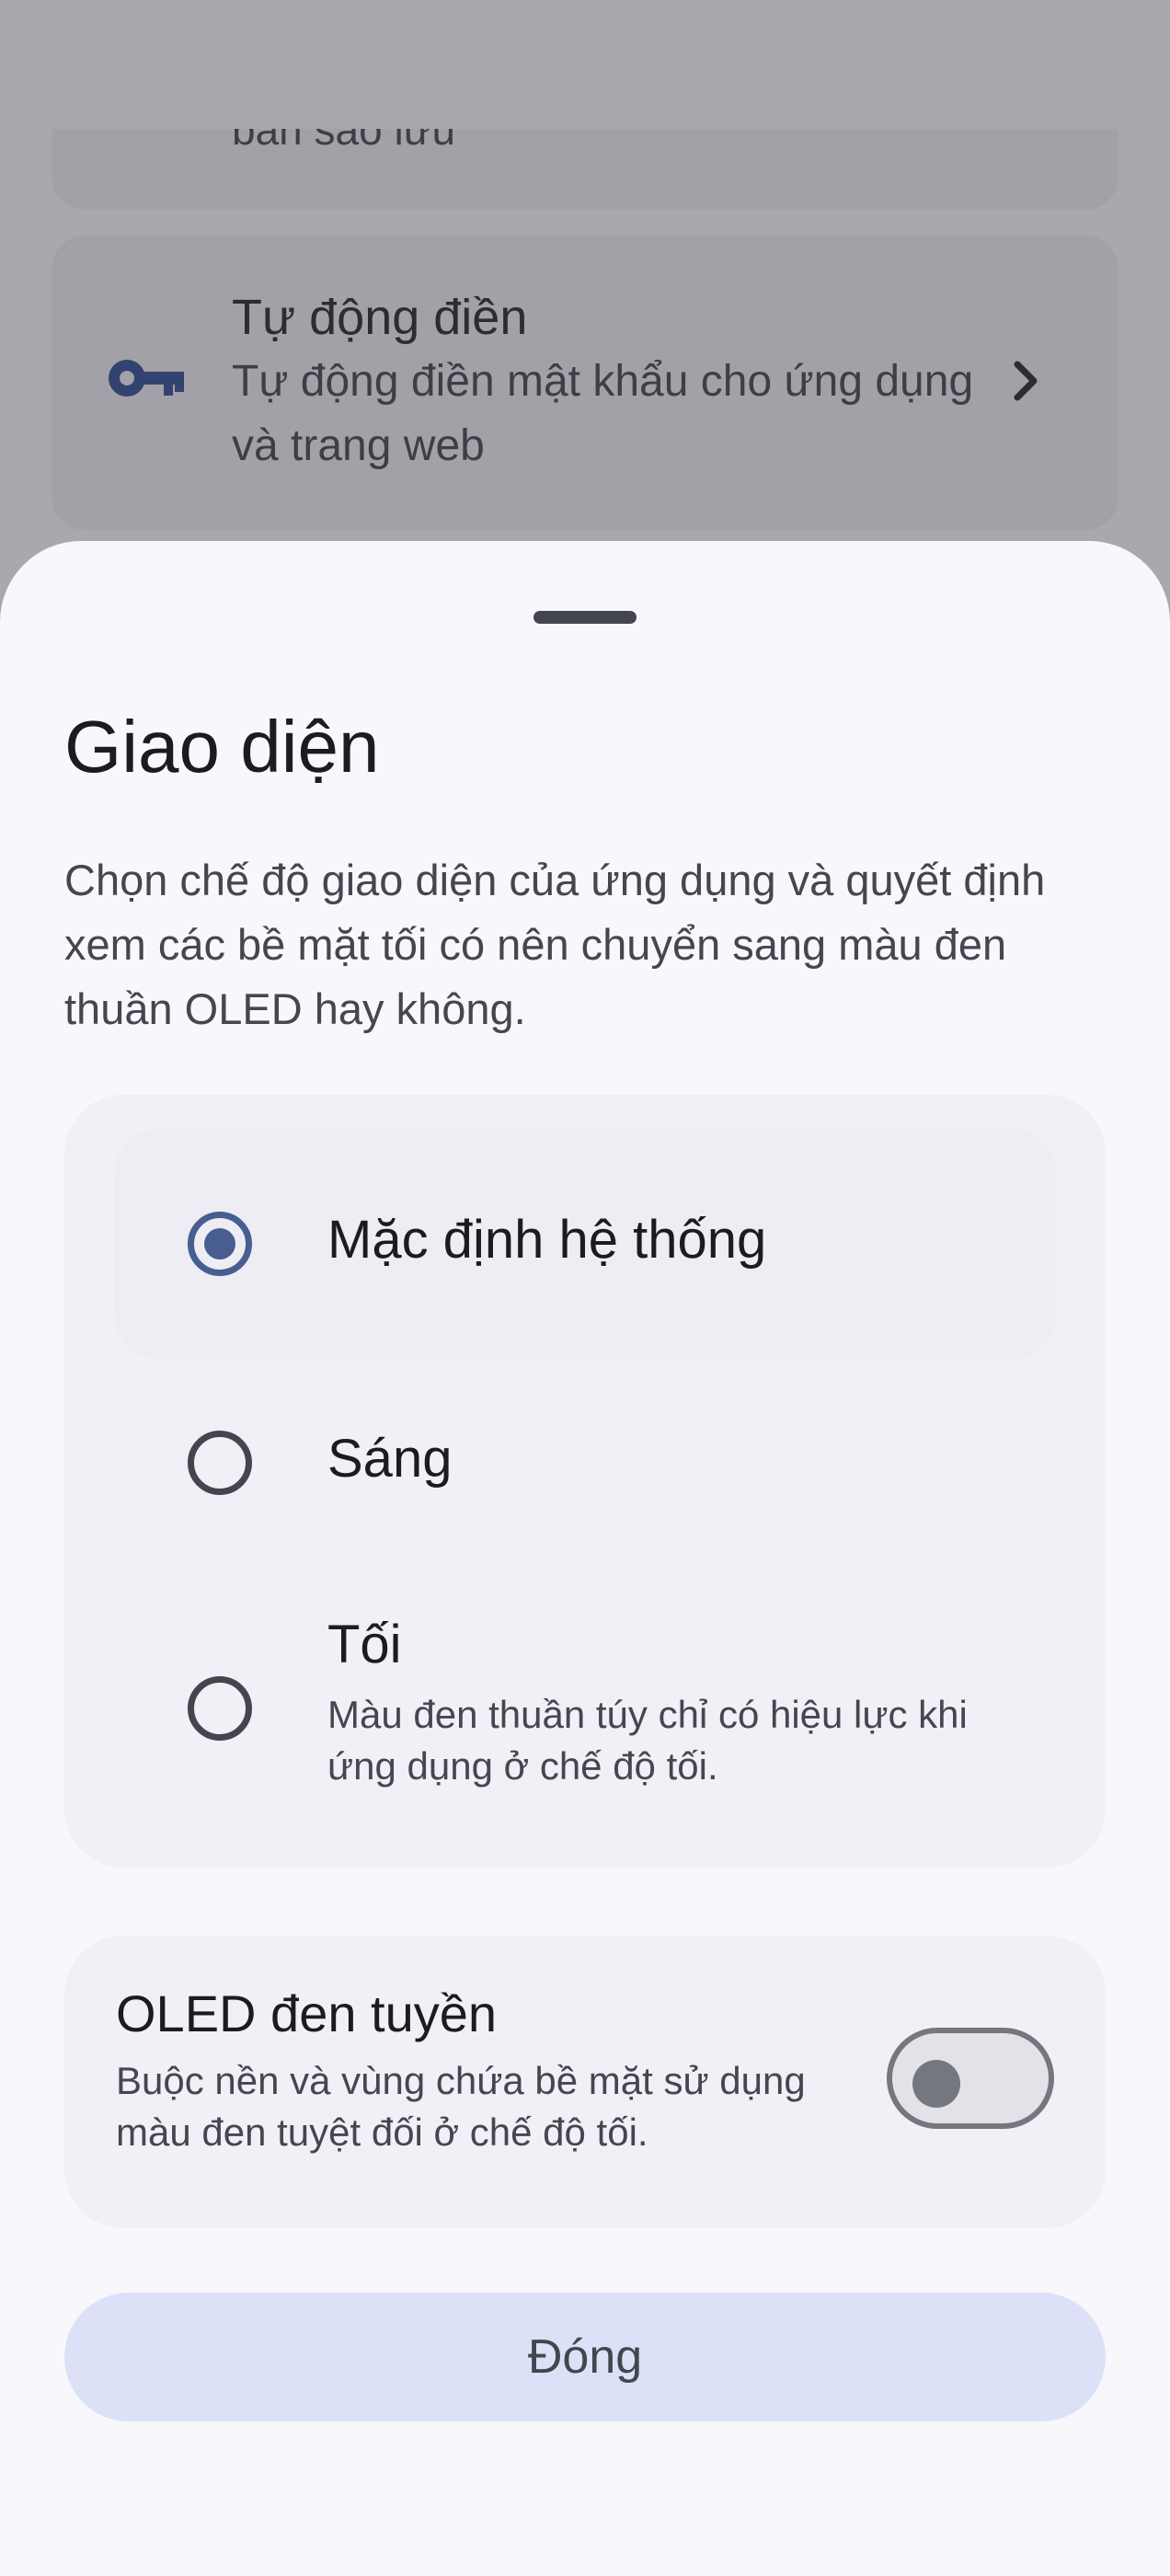 This screenshot has height=2576, width=1170. Describe the element at coordinates (585, 2357) in the screenshot. I see `close-button: Đóng` at that location.